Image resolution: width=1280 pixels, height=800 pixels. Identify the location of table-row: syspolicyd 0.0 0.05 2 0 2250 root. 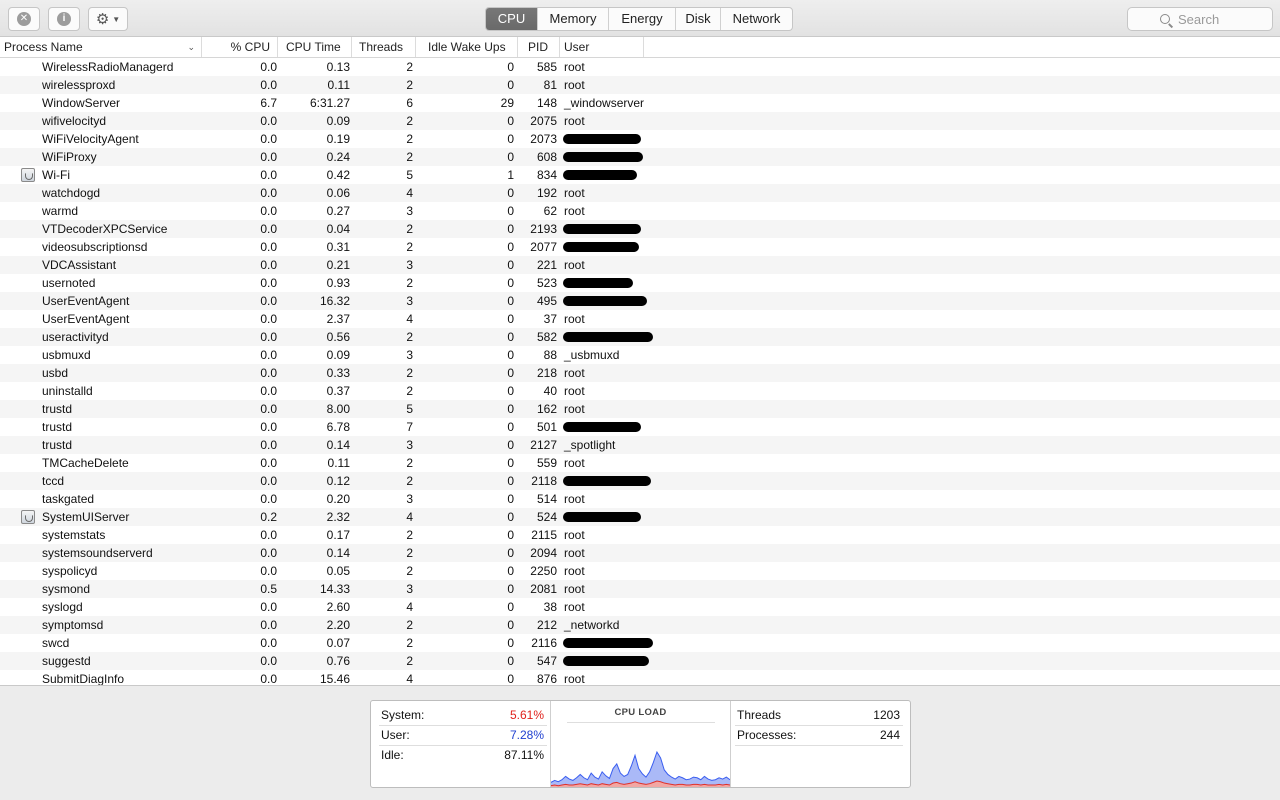
(640, 571).